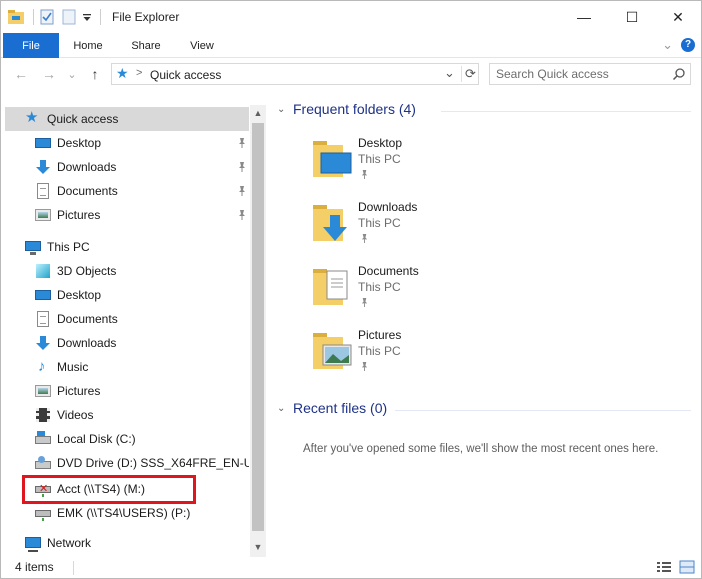 This screenshot has width=702, height=579. I want to click on nav-item-quick-documents: Documents, so click(127, 191).